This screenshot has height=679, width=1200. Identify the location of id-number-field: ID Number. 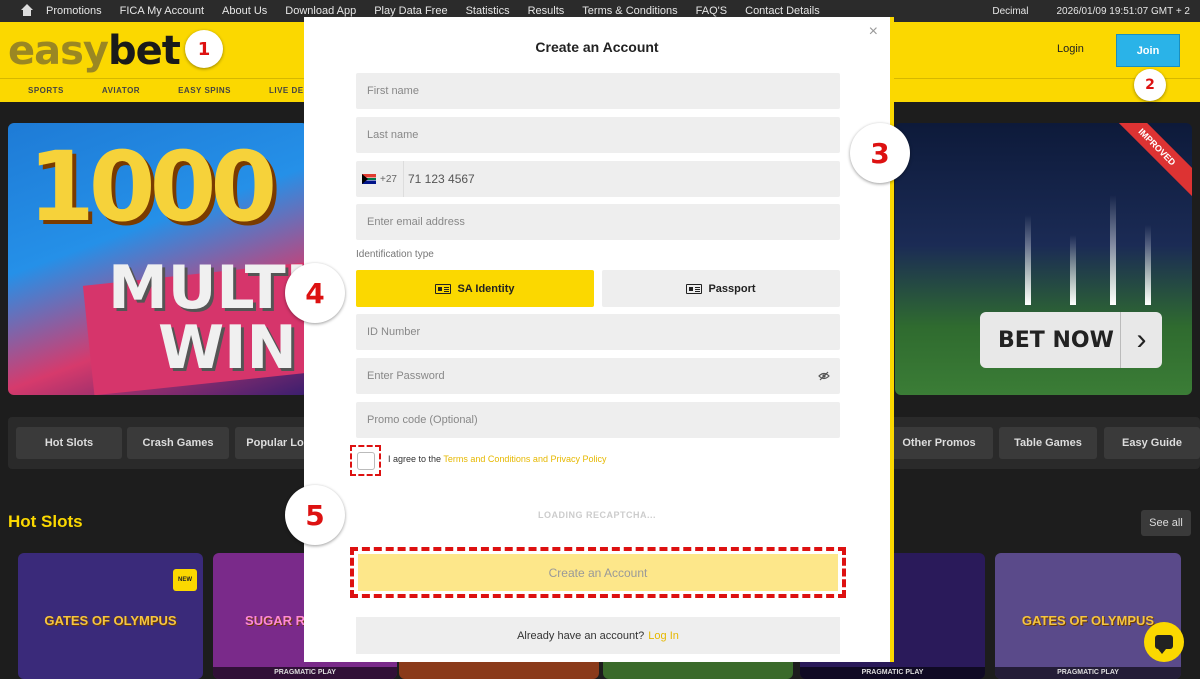
(598, 332).